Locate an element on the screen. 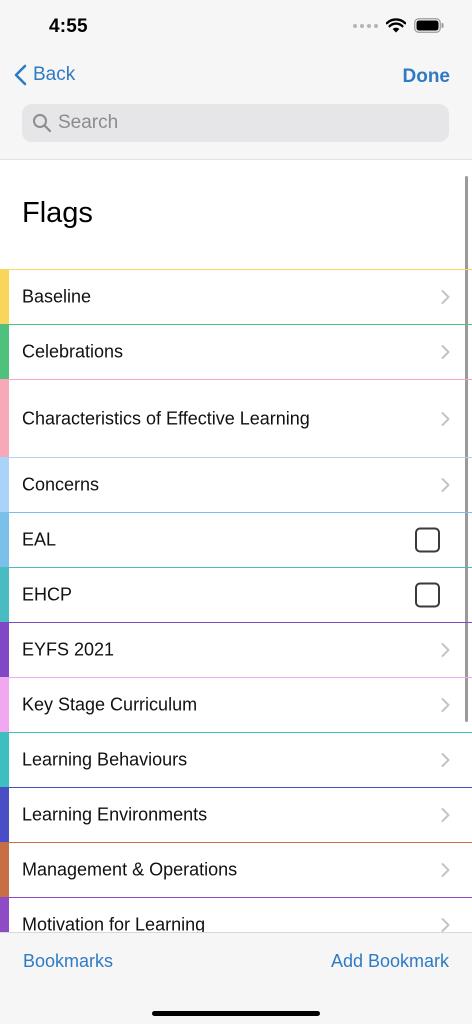 This screenshot has width=472, height=1024. flag-label: EYFS 2021 is located at coordinates (68, 649).